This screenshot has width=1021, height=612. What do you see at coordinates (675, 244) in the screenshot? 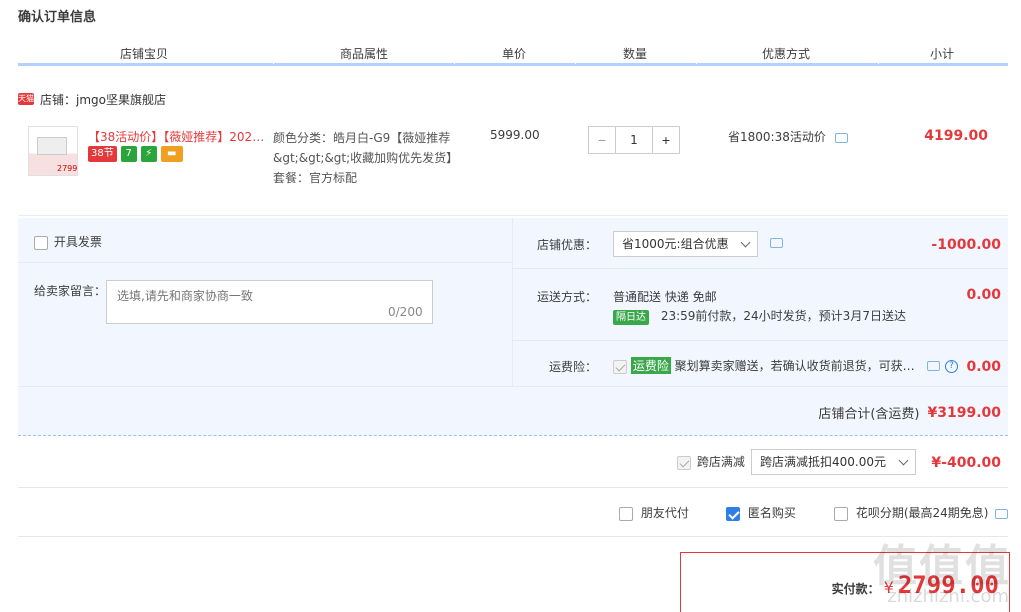
I see `shop-discount-value: 省1000元:组合优惠` at bounding box center [675, 244].